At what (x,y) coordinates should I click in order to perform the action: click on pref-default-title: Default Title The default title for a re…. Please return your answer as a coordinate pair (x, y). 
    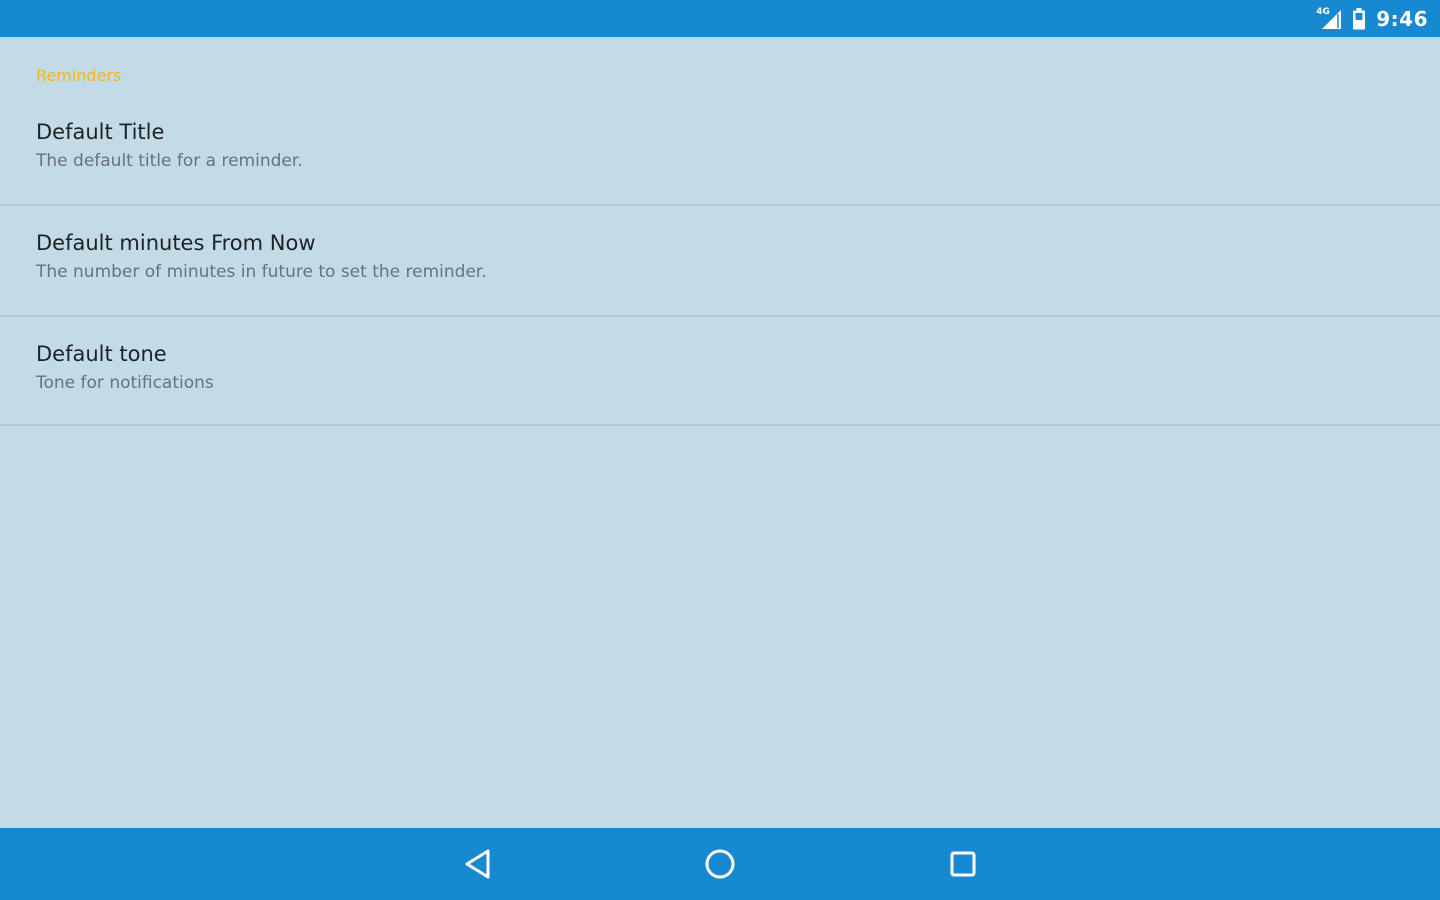
    Looking at the image, I should click on (720, 150).